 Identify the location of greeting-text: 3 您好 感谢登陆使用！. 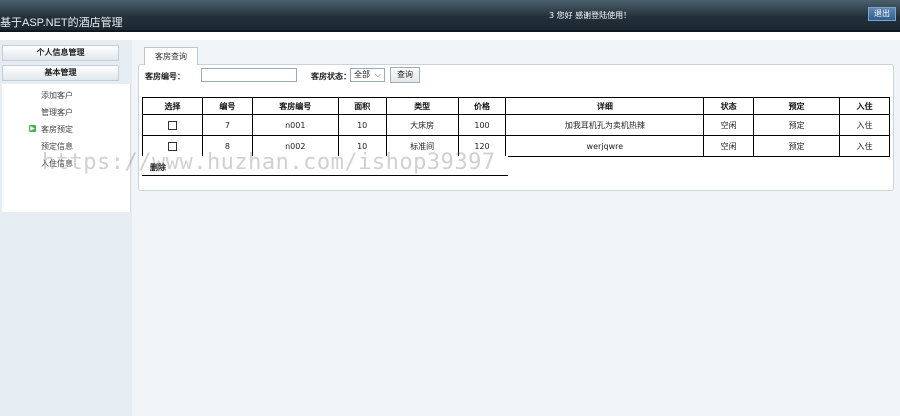
(590, 15).